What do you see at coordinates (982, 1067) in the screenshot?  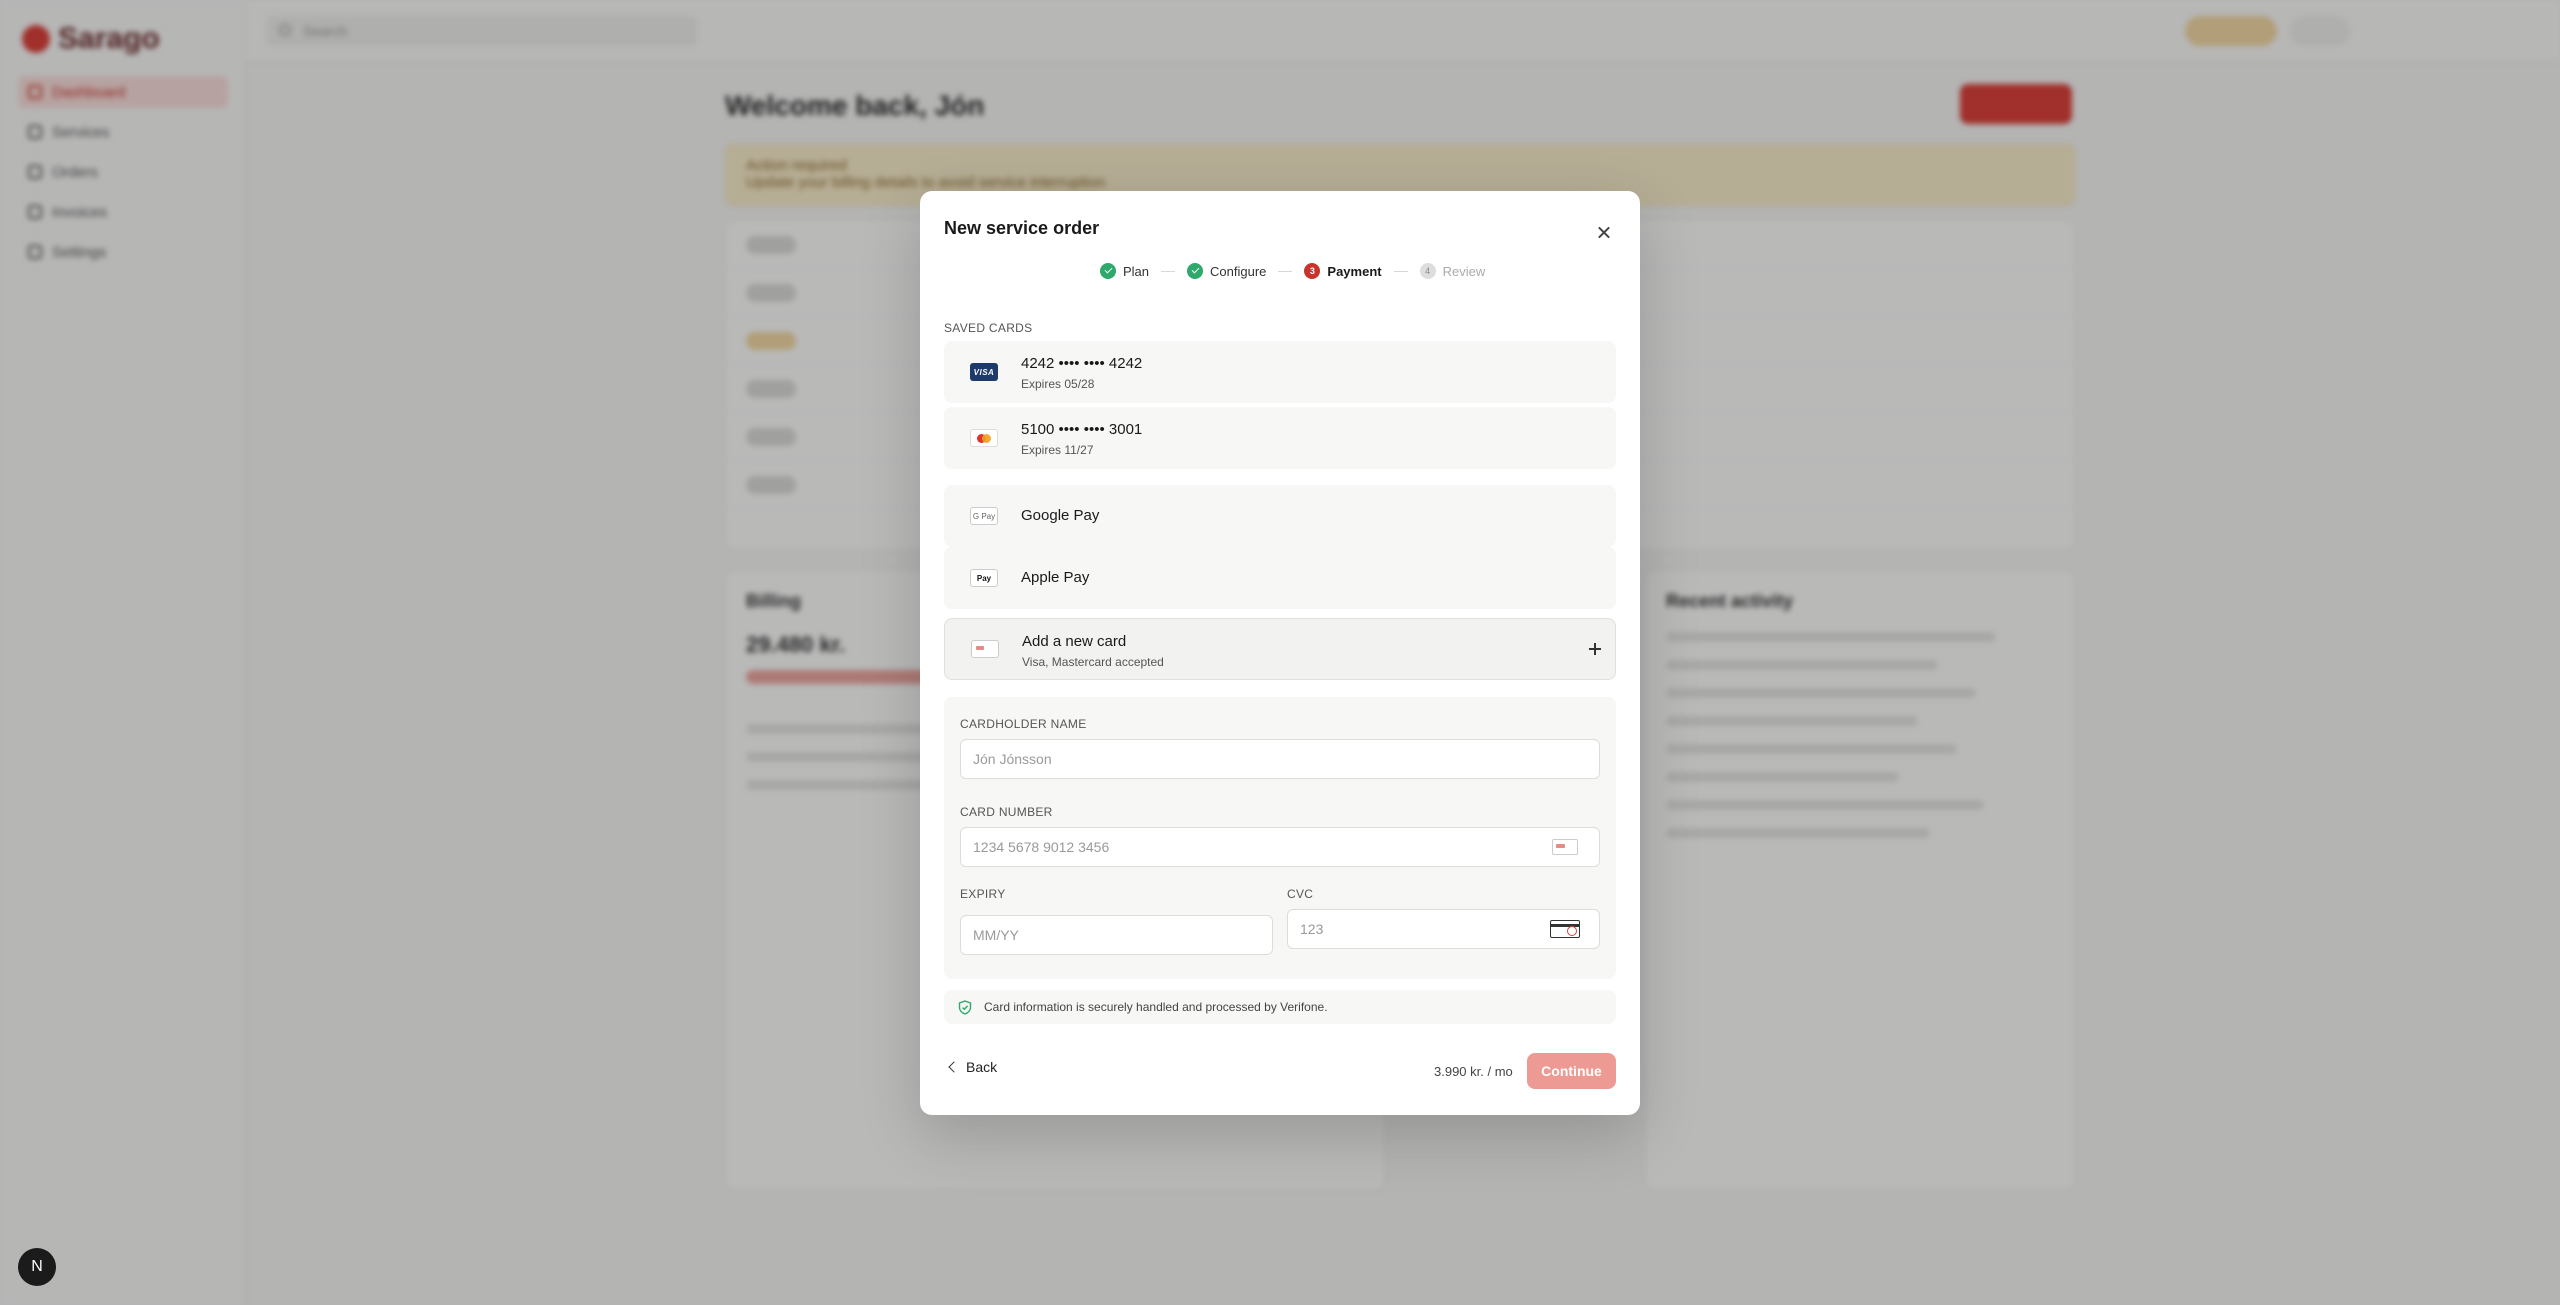 I see `back-label: Back` at bounding box center [982, 1067].